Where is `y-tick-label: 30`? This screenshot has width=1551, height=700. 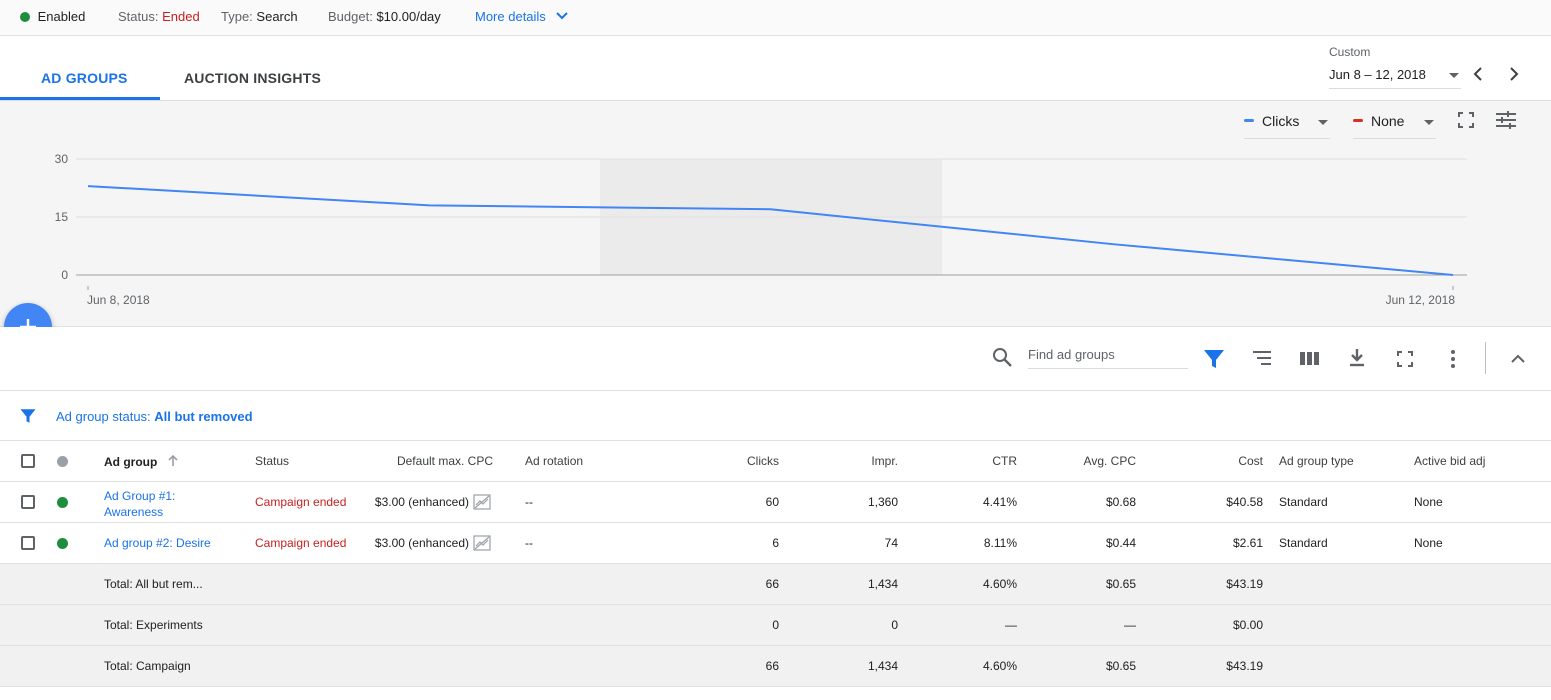 y-tick-label: 30 is located at coordinates (62, 159).